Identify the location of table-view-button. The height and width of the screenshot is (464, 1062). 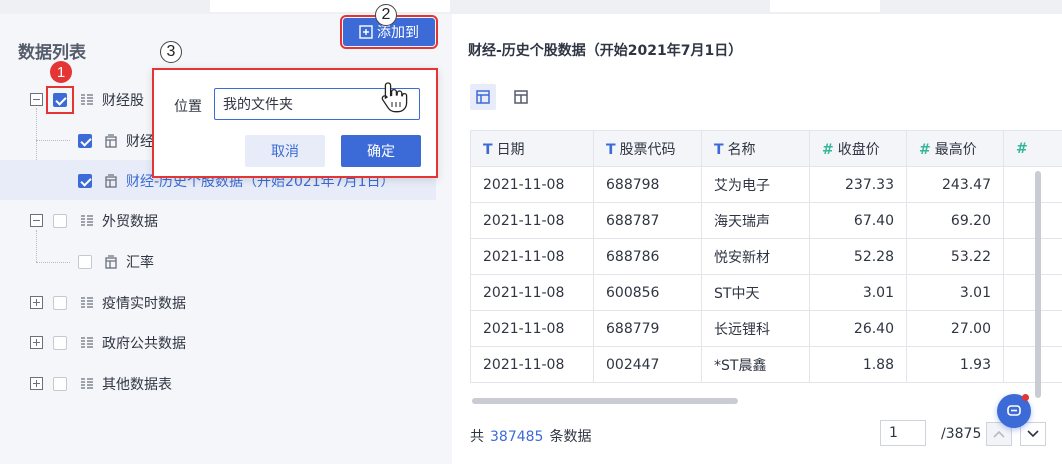
(521, 97).